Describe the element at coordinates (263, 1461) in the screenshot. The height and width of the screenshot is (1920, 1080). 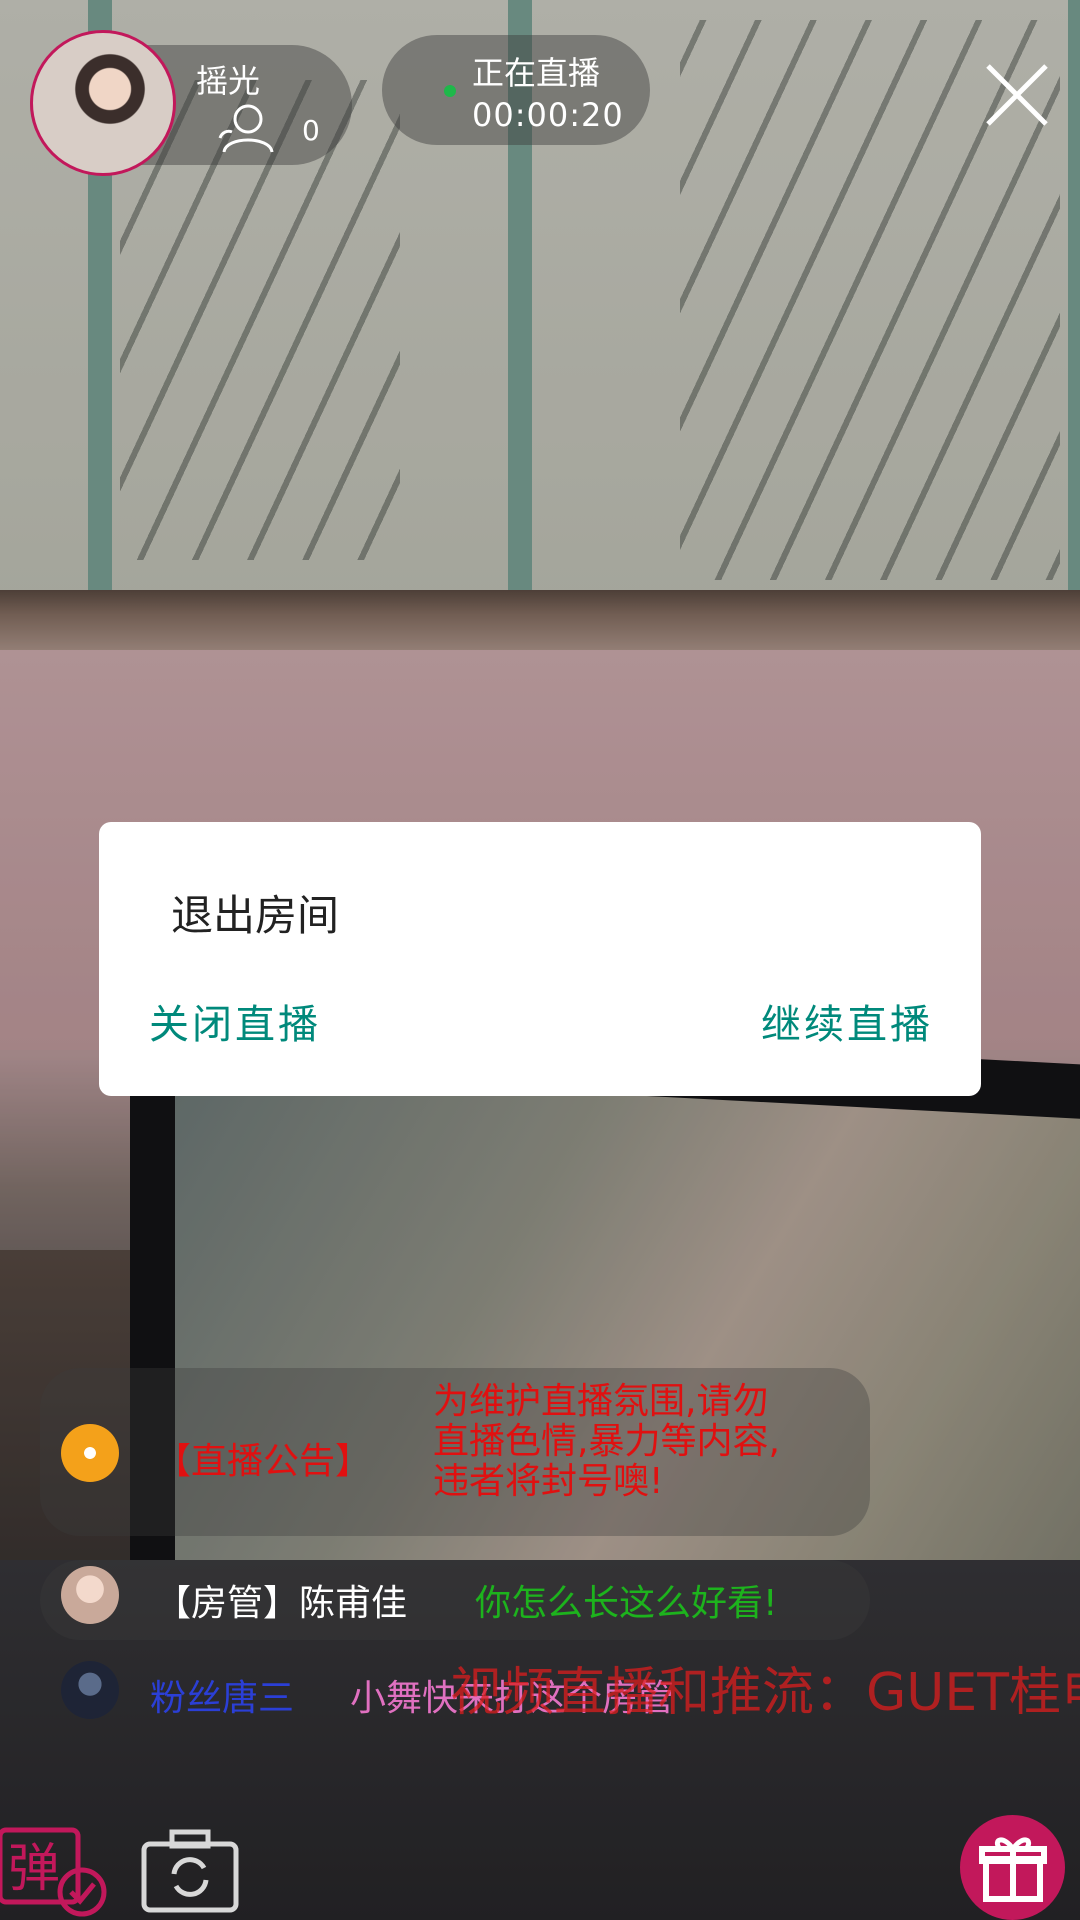
I see `notice-tag: 【直播公告】` at that location.